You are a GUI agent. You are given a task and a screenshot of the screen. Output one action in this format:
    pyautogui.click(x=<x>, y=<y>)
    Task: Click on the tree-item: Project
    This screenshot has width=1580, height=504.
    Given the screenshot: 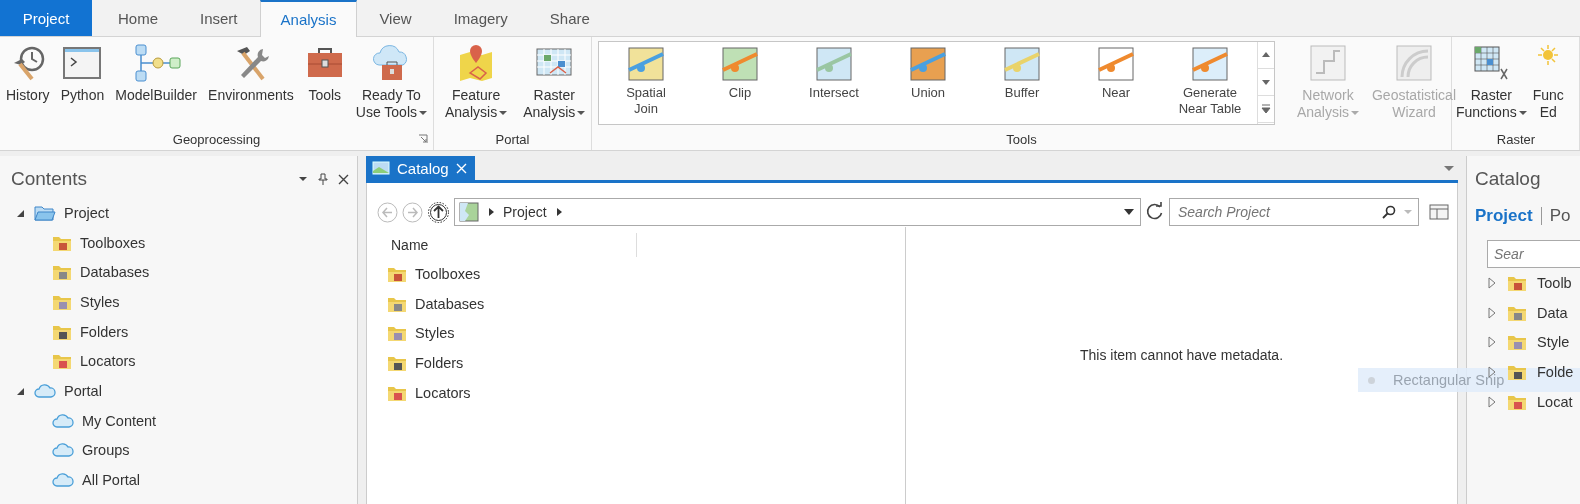 What is the action you would take?
    pyautogui.click(x=87, y=212)
    